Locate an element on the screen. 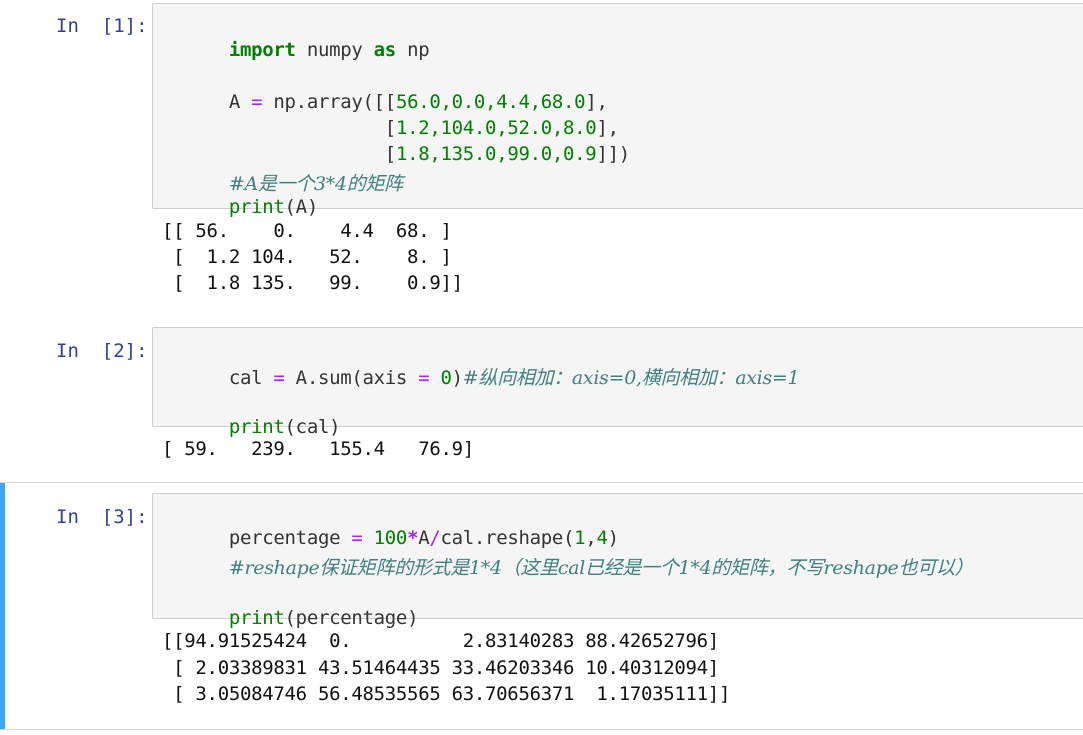 The width and height of the screenshot is (1083, 735). code-text: cal is located at coordinates (251, 378).